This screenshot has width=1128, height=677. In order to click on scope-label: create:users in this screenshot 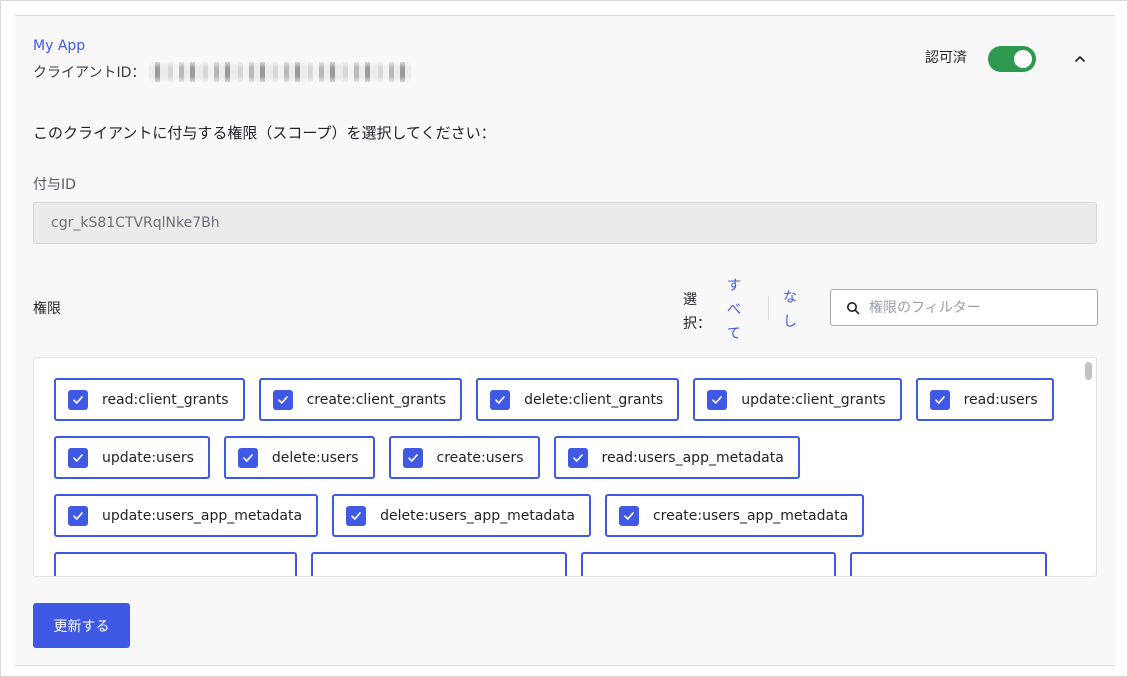, I will do `click(480, 457)`.